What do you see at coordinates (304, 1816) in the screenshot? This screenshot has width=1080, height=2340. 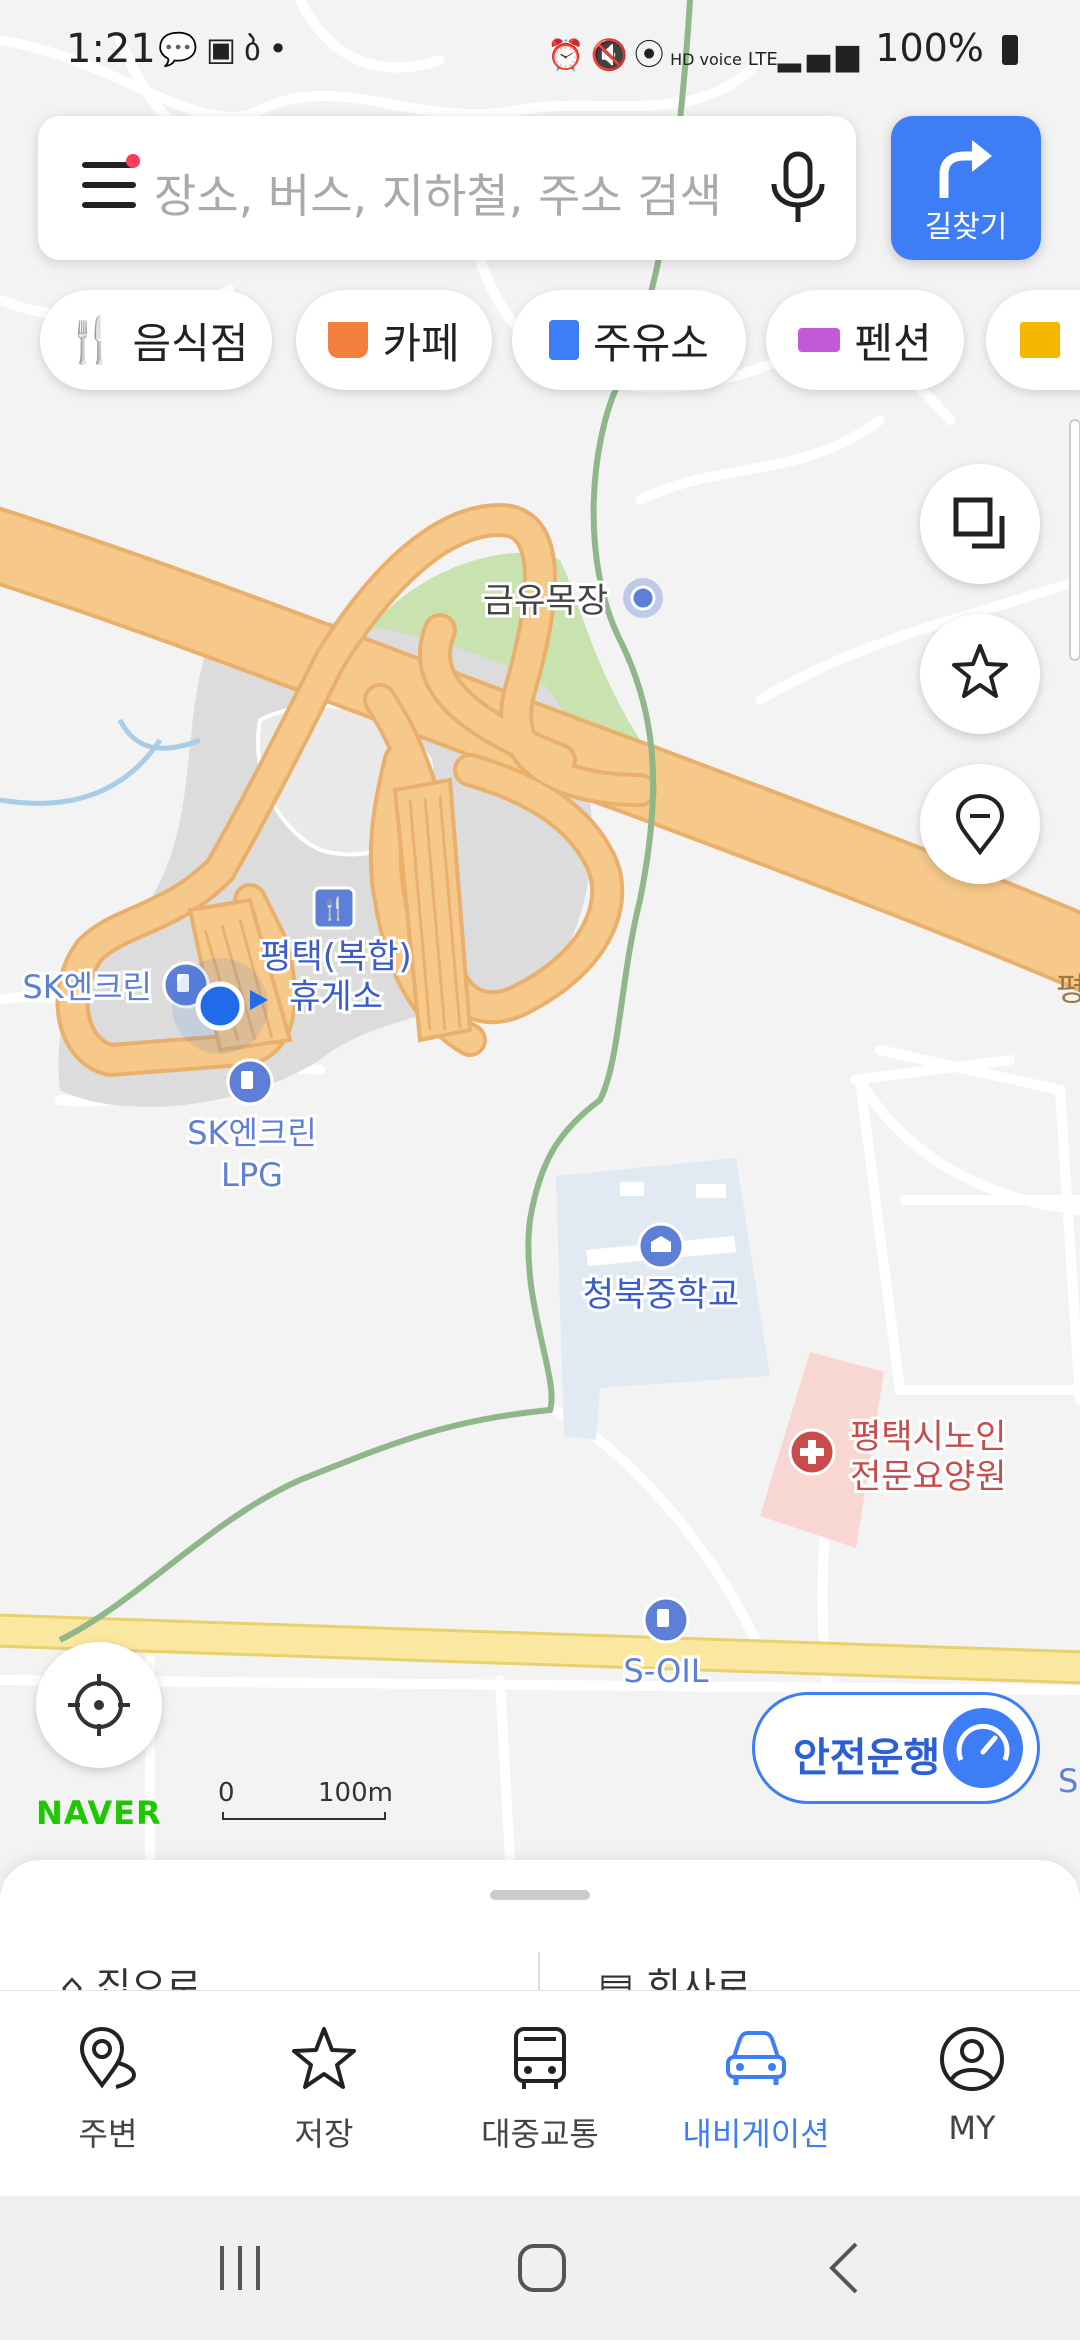 I see `scale-bar` at bounding box center [304, 1816].